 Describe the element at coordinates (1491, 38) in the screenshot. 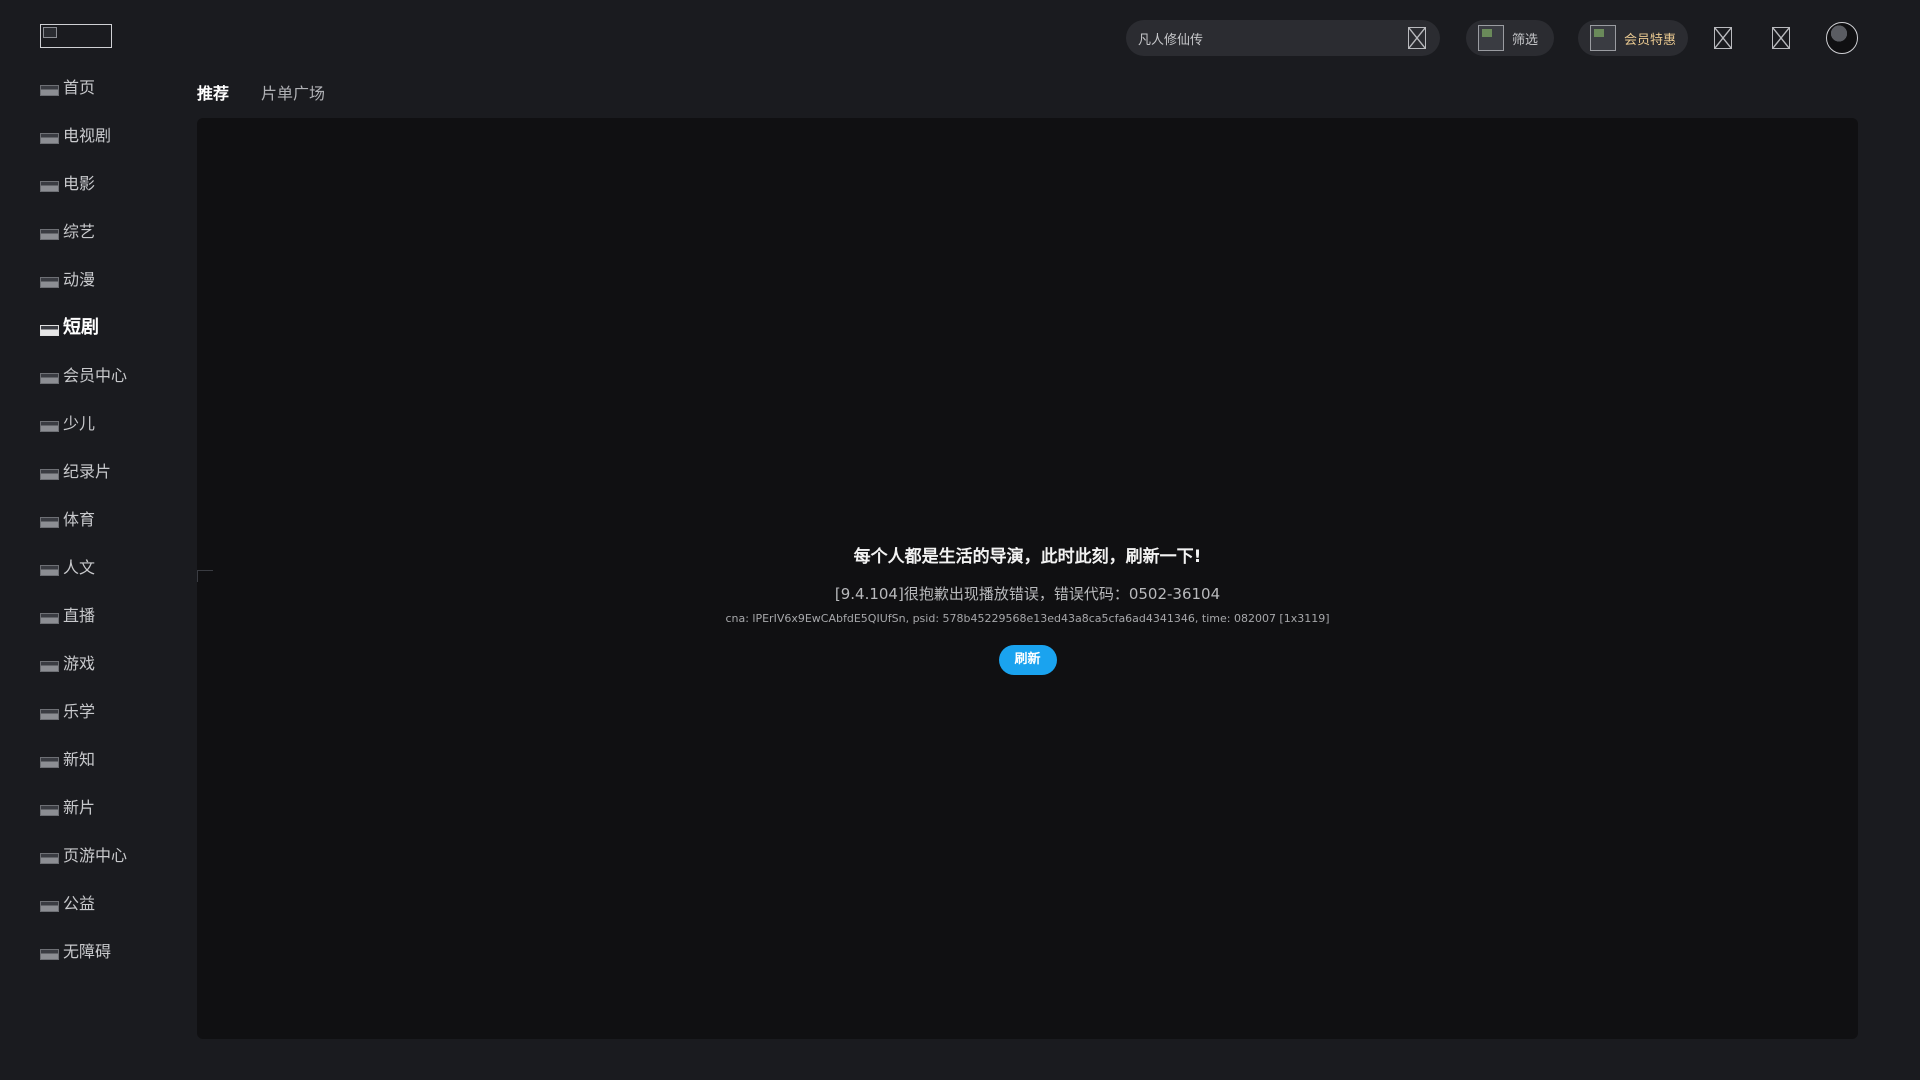

I see `filter-icon` at that location.